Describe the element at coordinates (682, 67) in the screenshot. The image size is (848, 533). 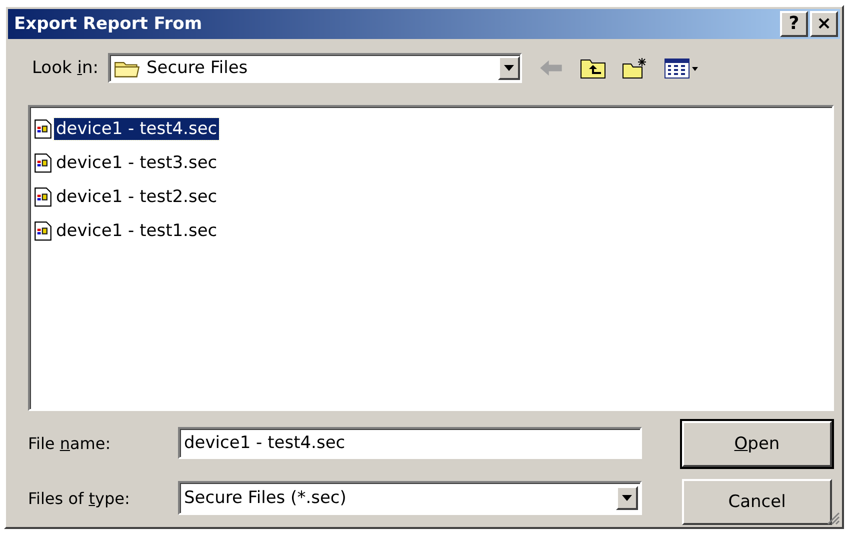
I see `view-menu-icon` at that location.